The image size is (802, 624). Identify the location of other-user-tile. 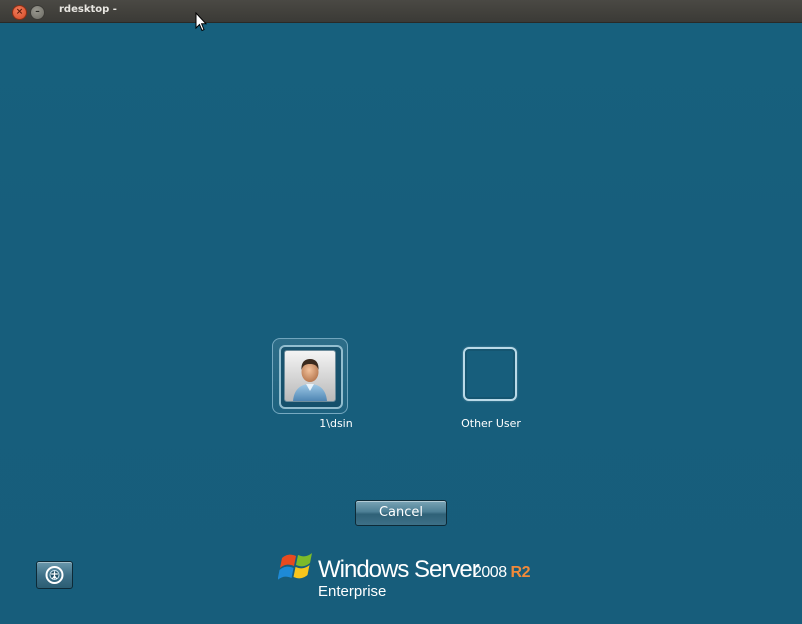
(490, 374).